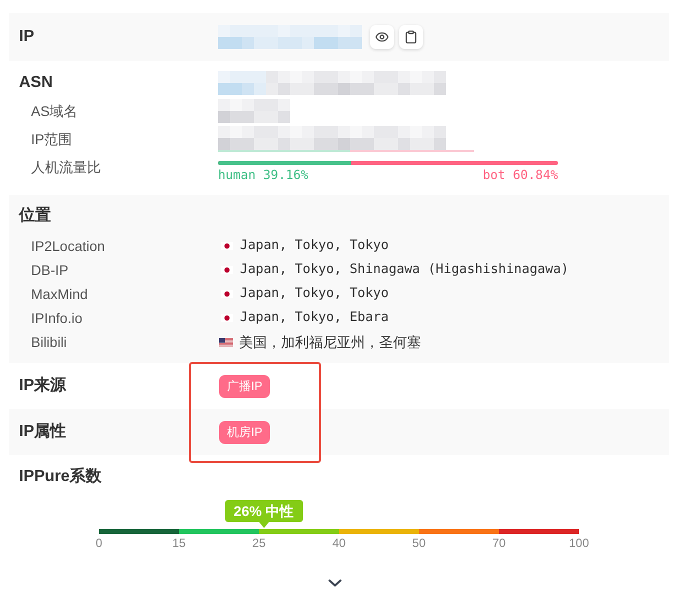 This screenshot has height=605, width=679. I want to click on scale-tick-label: 15, so click(179, 543).